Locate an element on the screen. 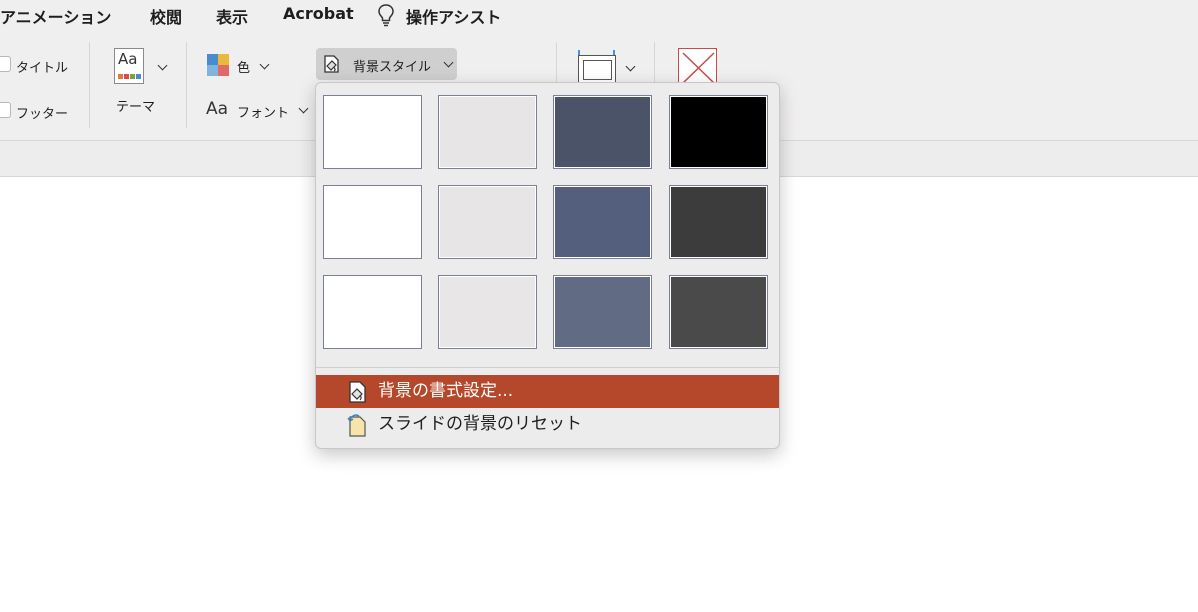 The height and width of the screenshot is (612, 1198). title-checkbox is located at coordinates (5, 64).